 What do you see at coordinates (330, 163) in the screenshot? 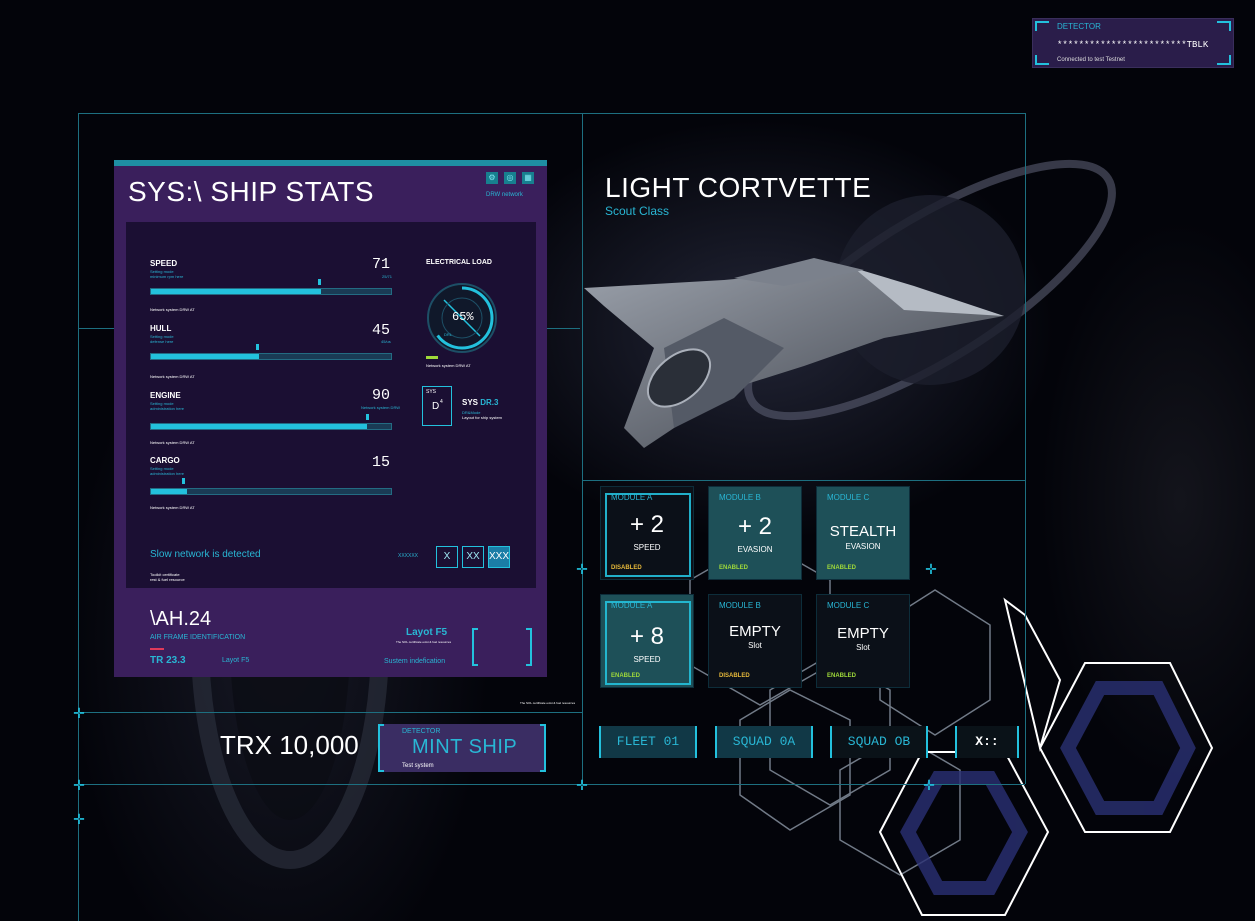
I see `panel-top-bar` at bounding box center [330, 163].